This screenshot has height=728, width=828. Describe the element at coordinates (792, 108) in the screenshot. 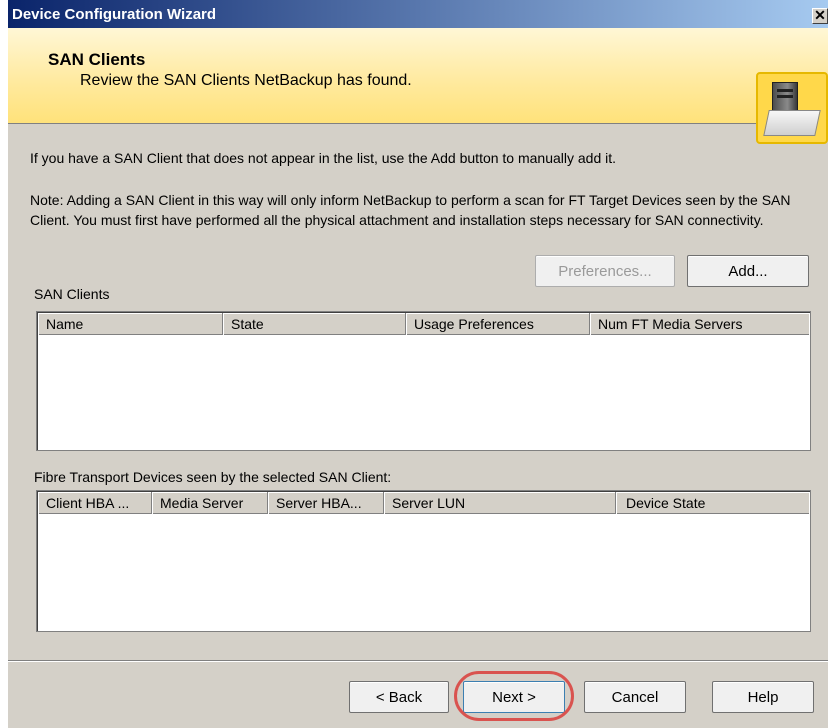

I see `server-storage-icon` at that location.